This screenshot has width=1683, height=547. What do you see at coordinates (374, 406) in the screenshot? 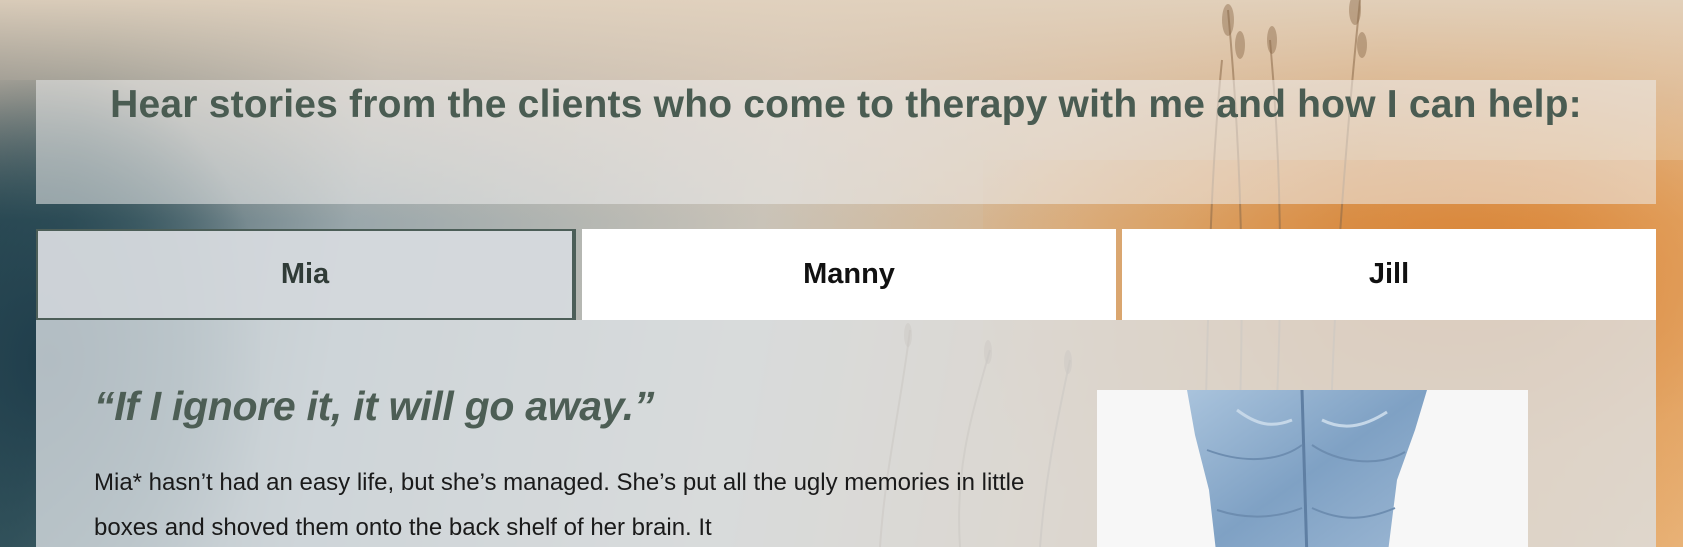
I see `story-quote: “If I ignore it, it will go away.”` at bounding box center [374, 406].